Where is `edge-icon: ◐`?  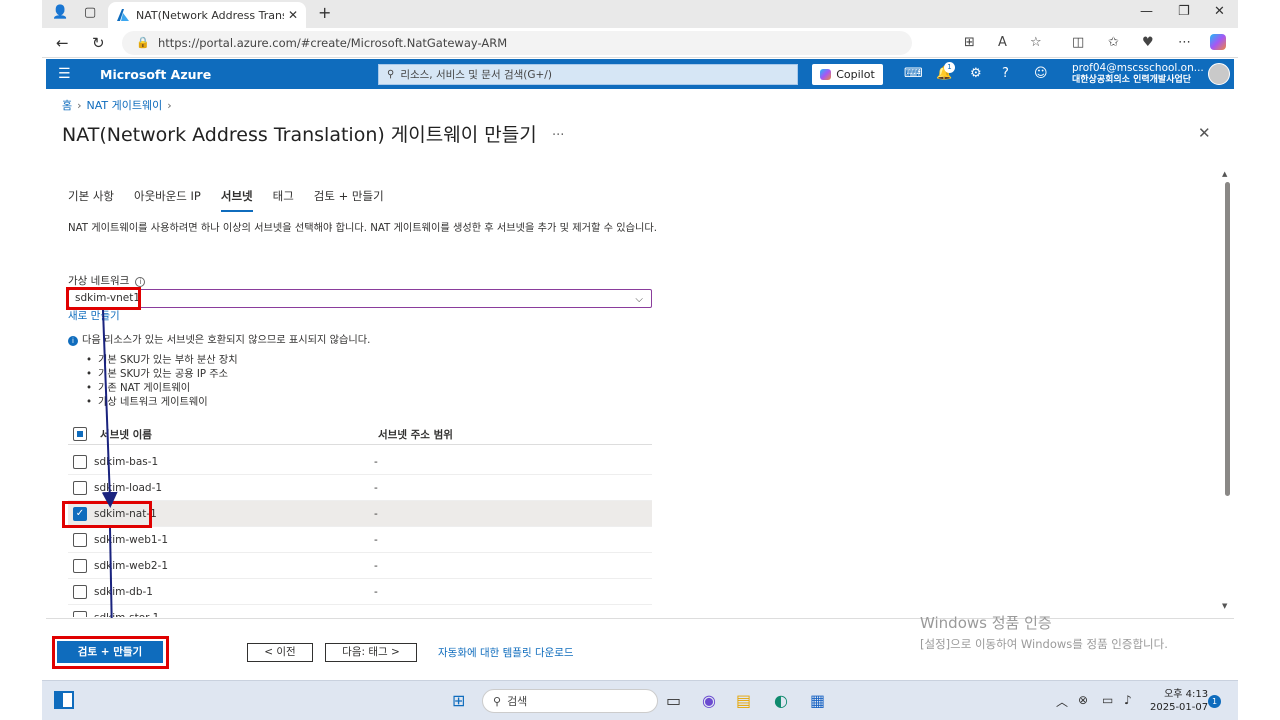 edge-icon: ◐ is located at coordinates (781, 700).